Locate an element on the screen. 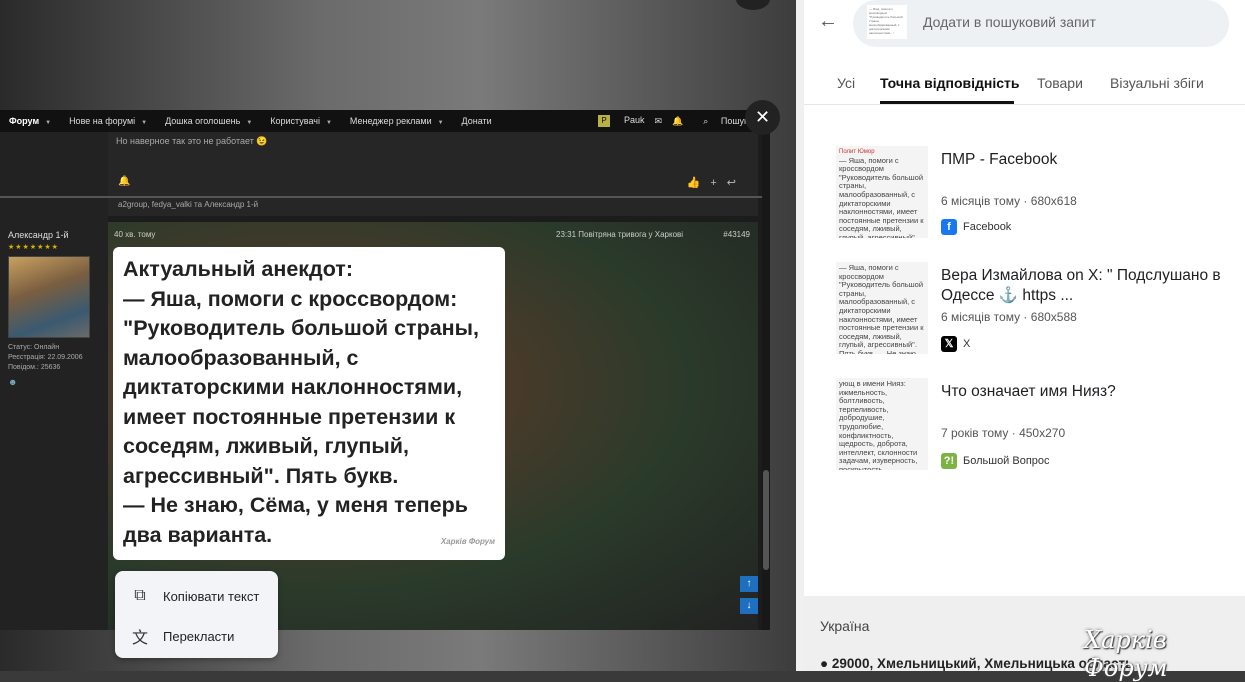  user-avatar: P is located at coordinates (604, 121).